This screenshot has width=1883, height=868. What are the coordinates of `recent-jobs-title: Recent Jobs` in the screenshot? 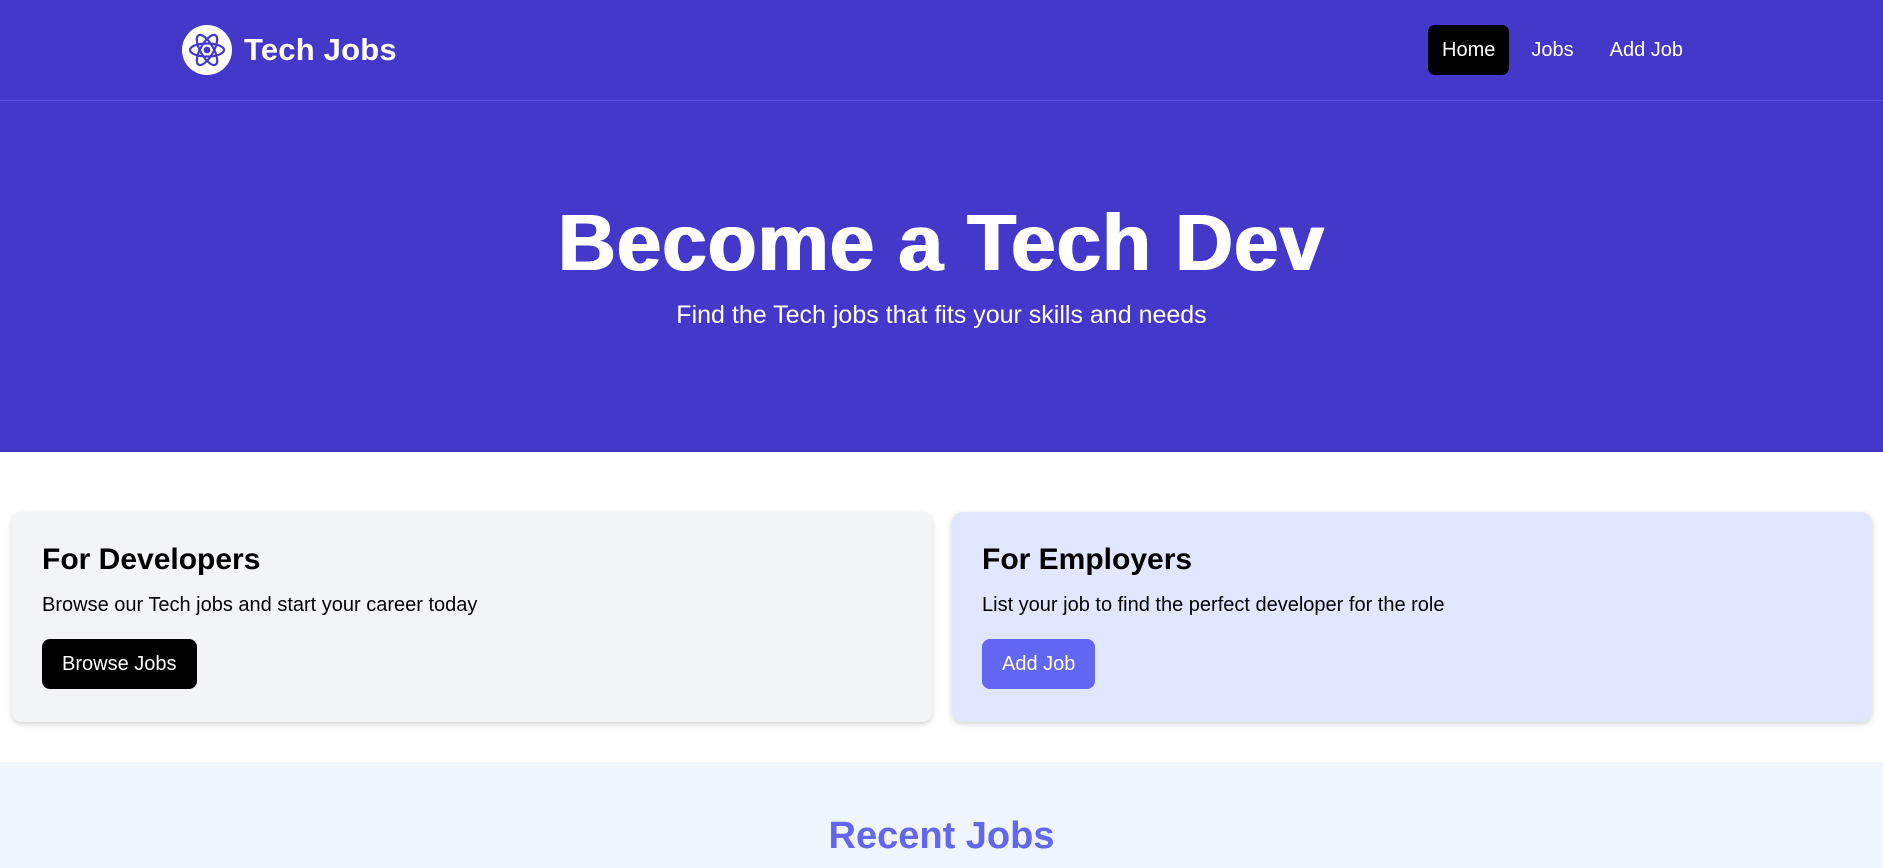 It's located at (941, 836).